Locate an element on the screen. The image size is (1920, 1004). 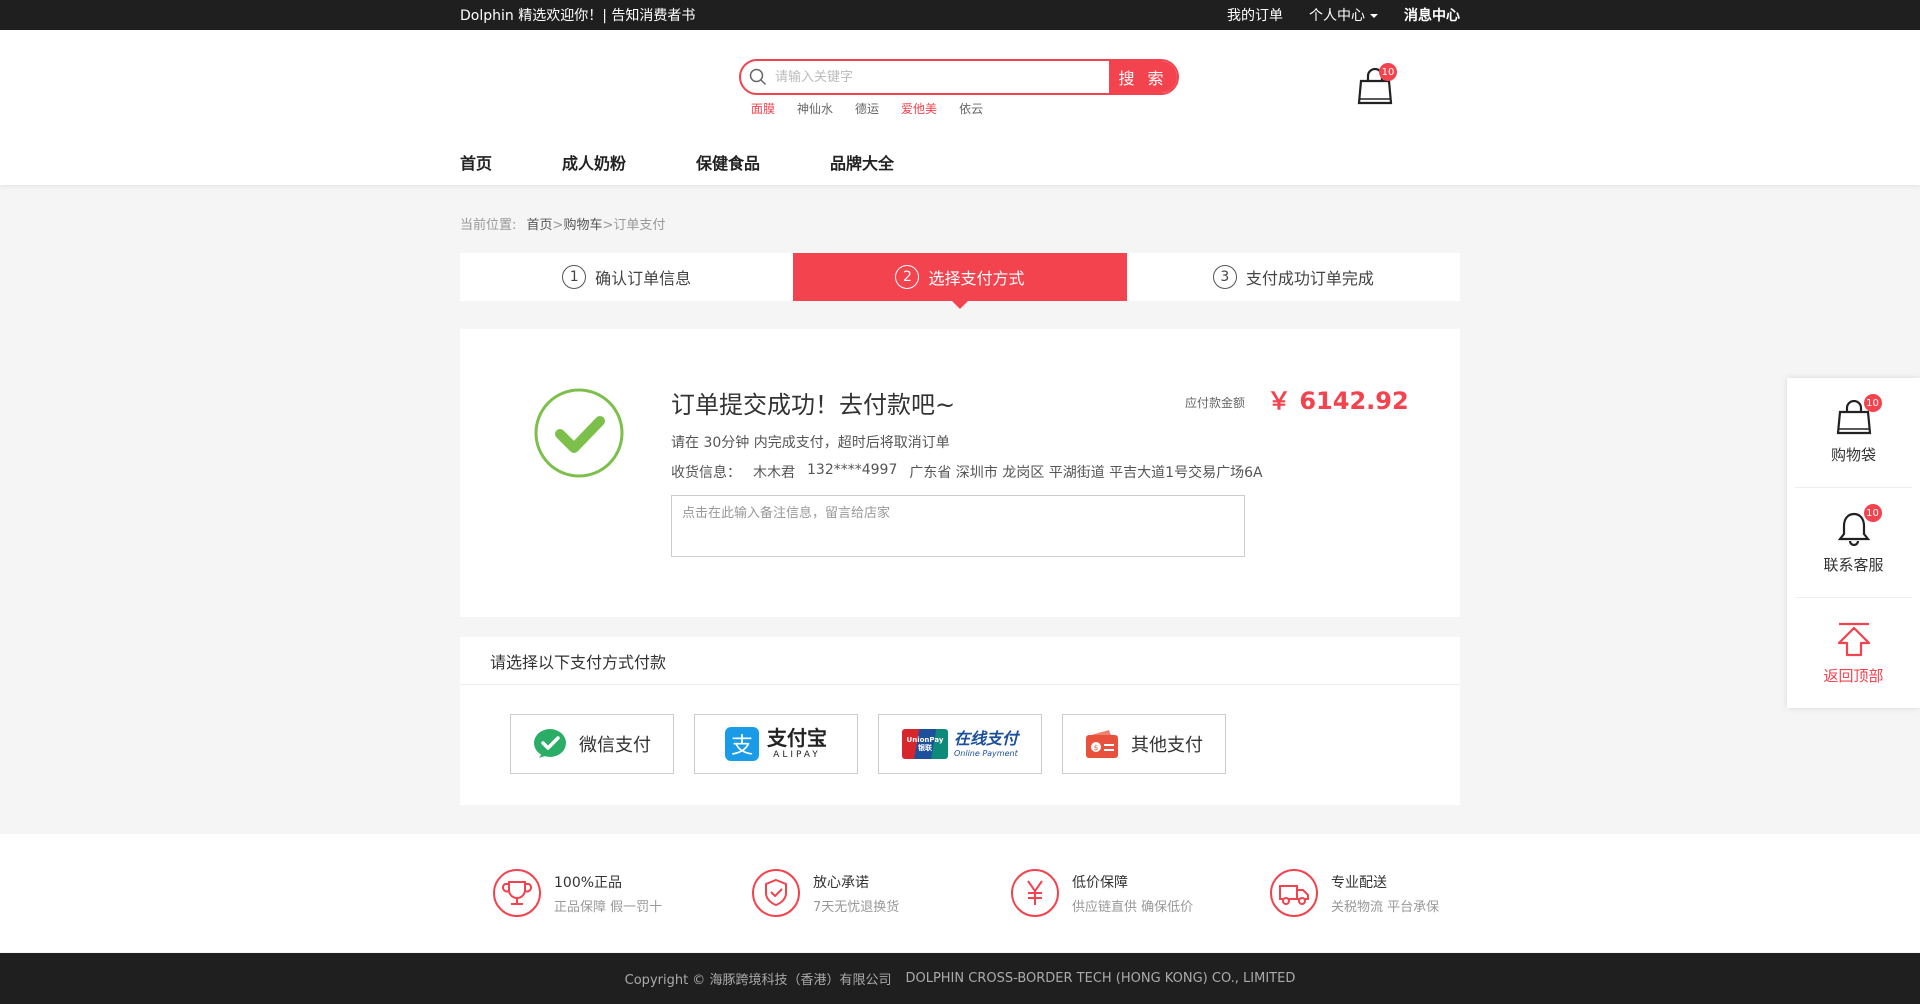
other-payment-button: $ 其他支付 is located at coordinates (1144, 744).